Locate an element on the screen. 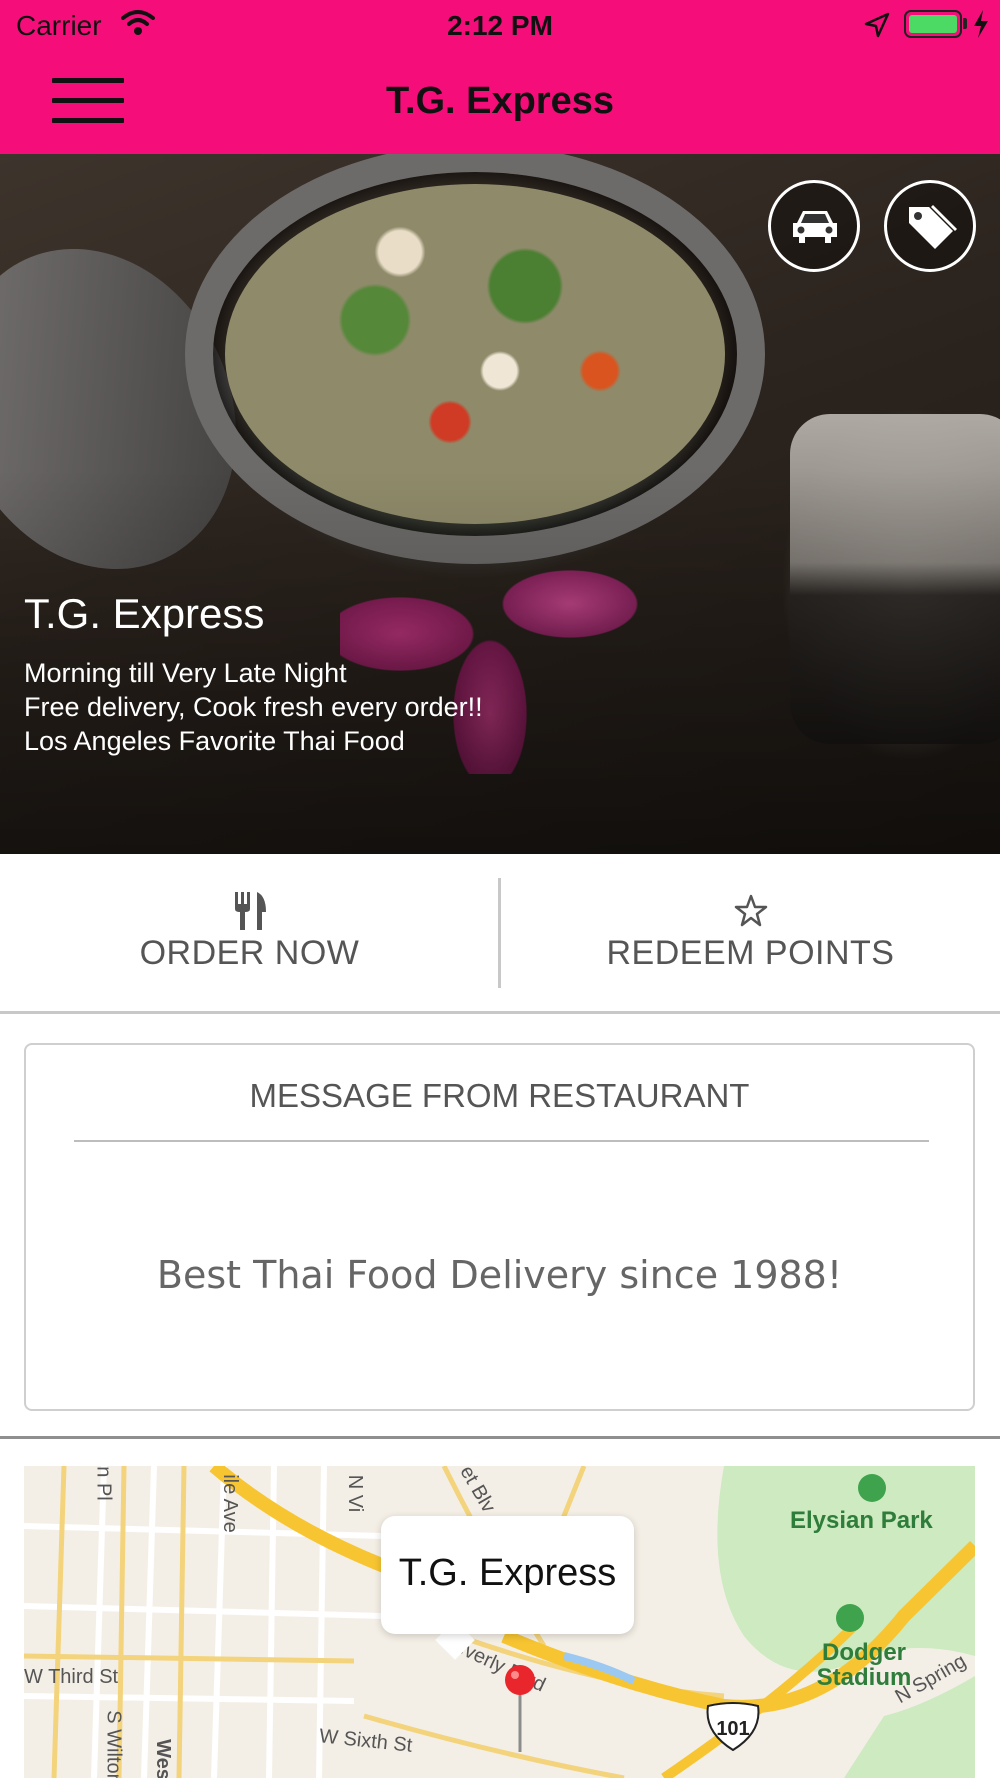 The width and height of the screenshot is (1000, 1778). tag-icon is located at coordinates (933, 227).